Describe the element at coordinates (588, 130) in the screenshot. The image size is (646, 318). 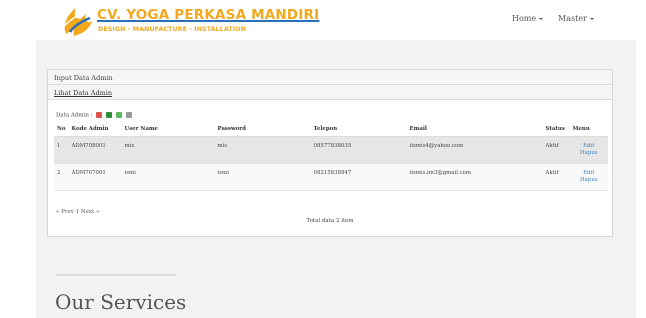
I see `col-menu: Menu` at that location.